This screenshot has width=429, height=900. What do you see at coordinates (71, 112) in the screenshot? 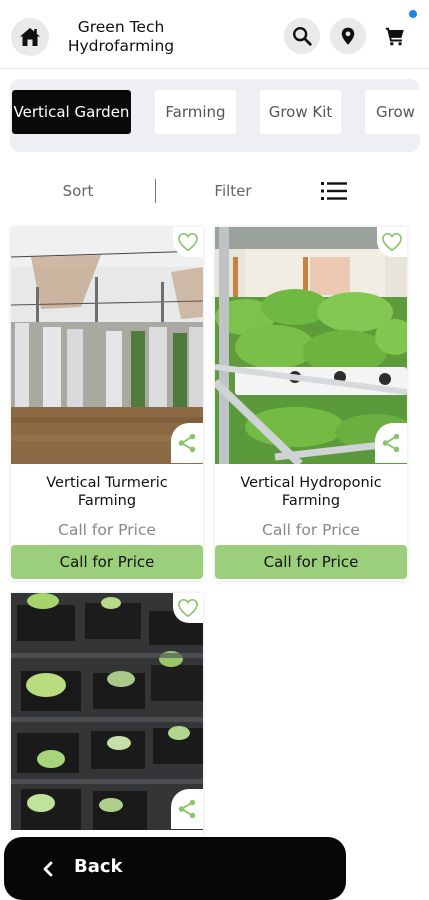
I see `category-chip-vertical-garden: Vertical Garden` at bounding box center [71, 112].